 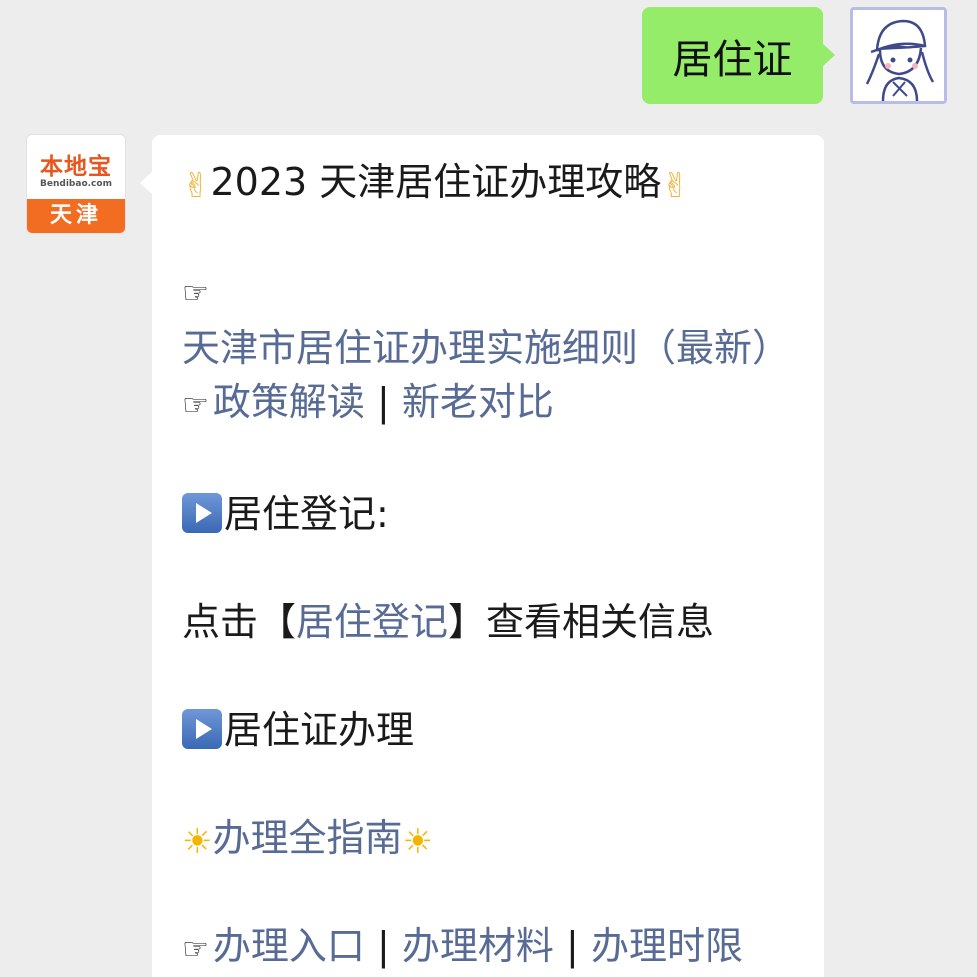 What do you see at coordinates (372, 622) in the screenshot?
I see `residence-registration-link: 居住登记` at bounding box center [372, 622].